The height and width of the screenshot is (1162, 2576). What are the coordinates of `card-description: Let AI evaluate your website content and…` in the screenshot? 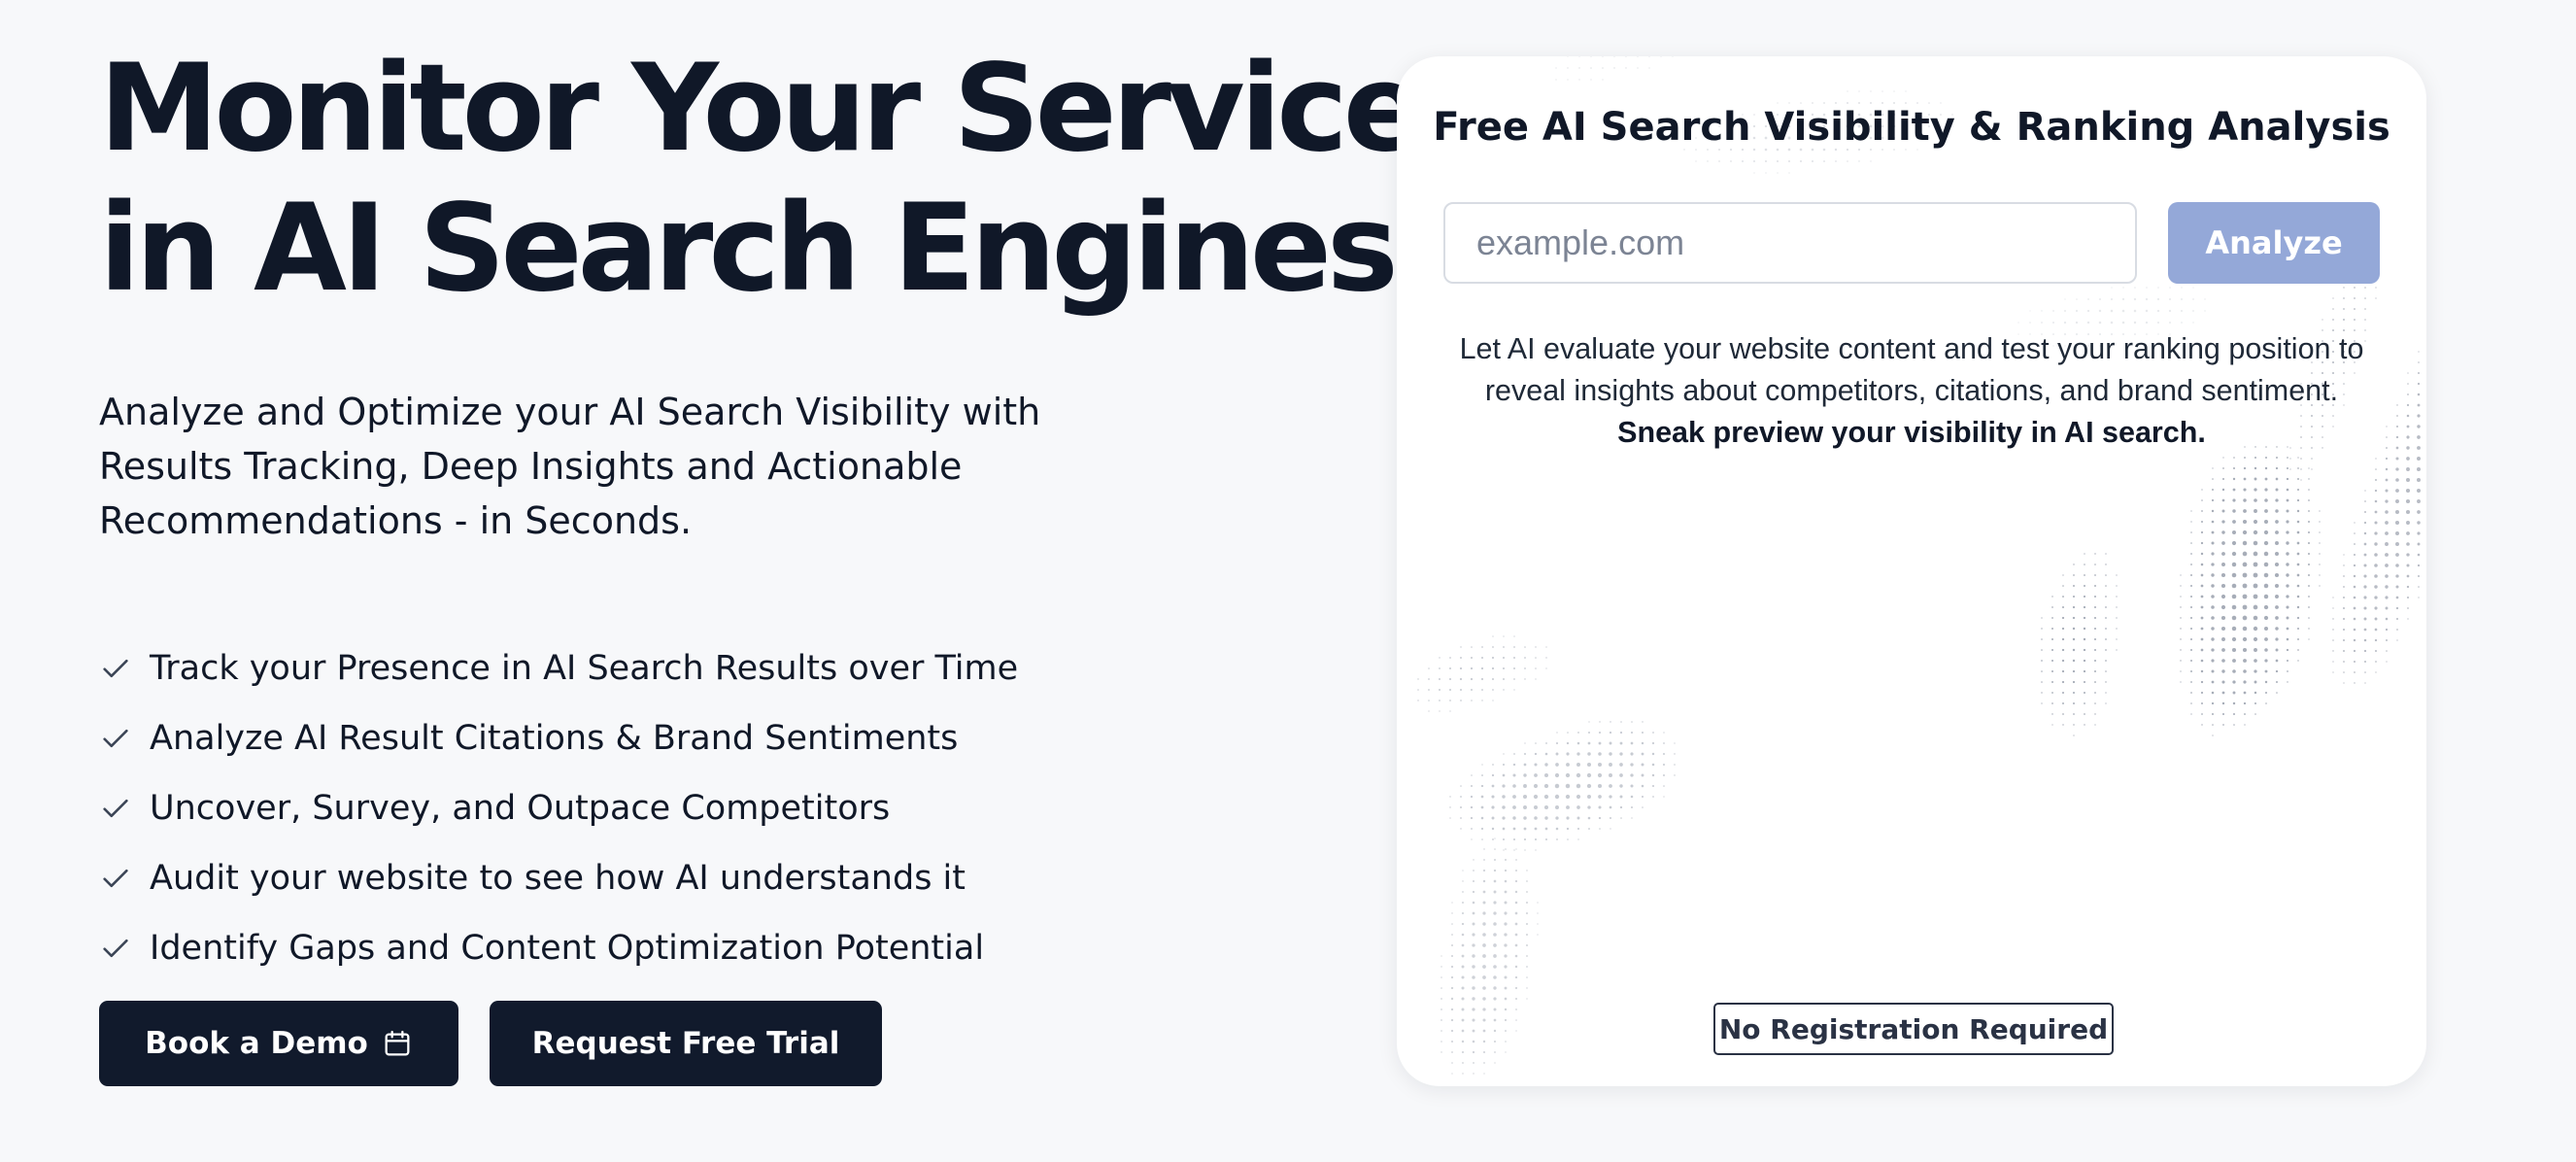 It's located at (1911, 391).